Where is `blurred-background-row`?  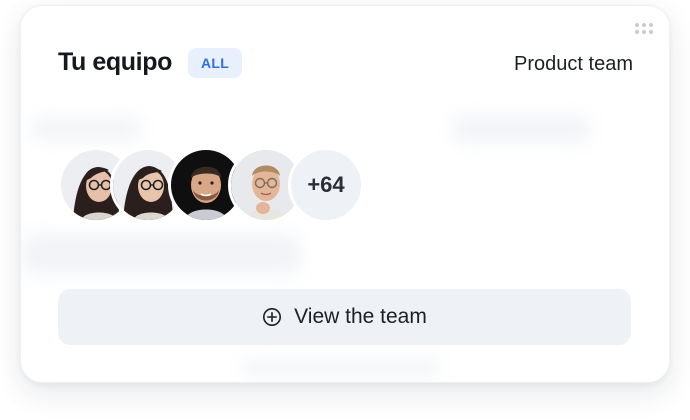 blurred-background-row is located at coordinates (161, 254).